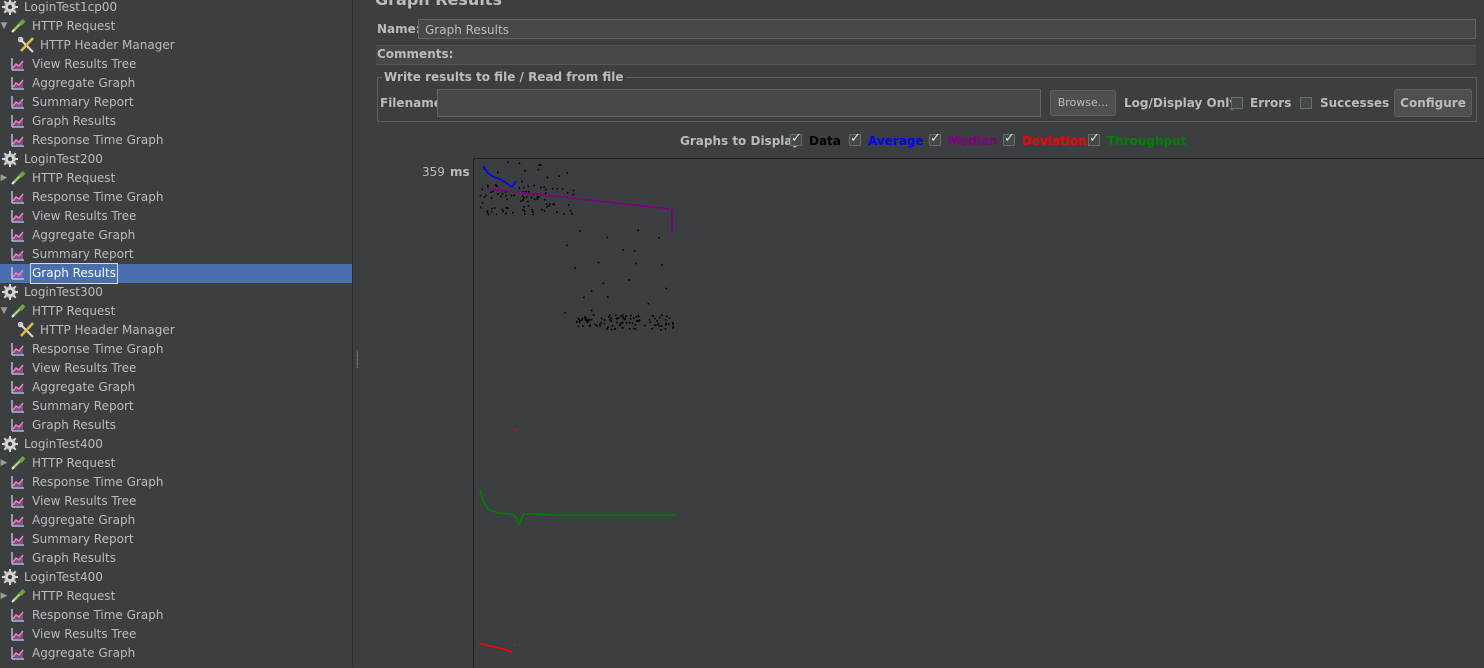  Describe the element at coordinates (1237, 103) in the screenshot. I see `errors-checkbox` at that location.